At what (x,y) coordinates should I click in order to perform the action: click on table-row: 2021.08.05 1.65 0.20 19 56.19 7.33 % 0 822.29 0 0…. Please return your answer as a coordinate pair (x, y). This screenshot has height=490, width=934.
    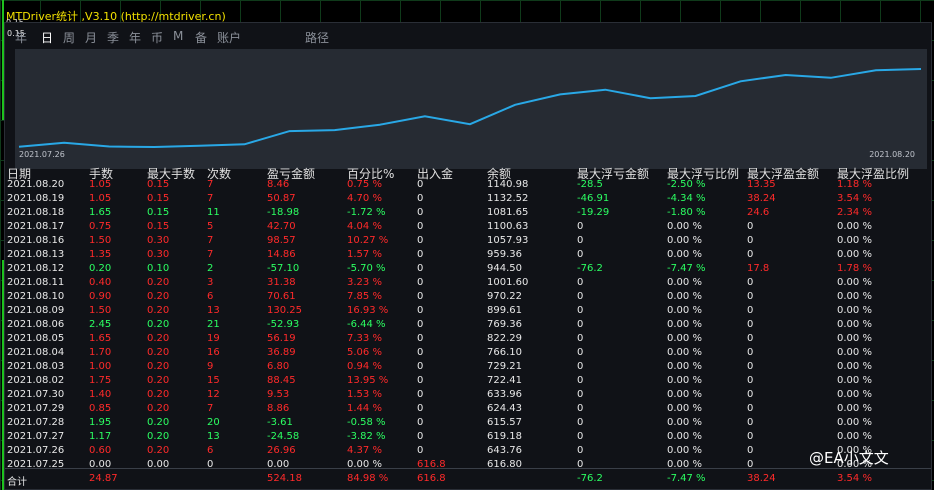
    Looking at the image, I should click on (468, 339).